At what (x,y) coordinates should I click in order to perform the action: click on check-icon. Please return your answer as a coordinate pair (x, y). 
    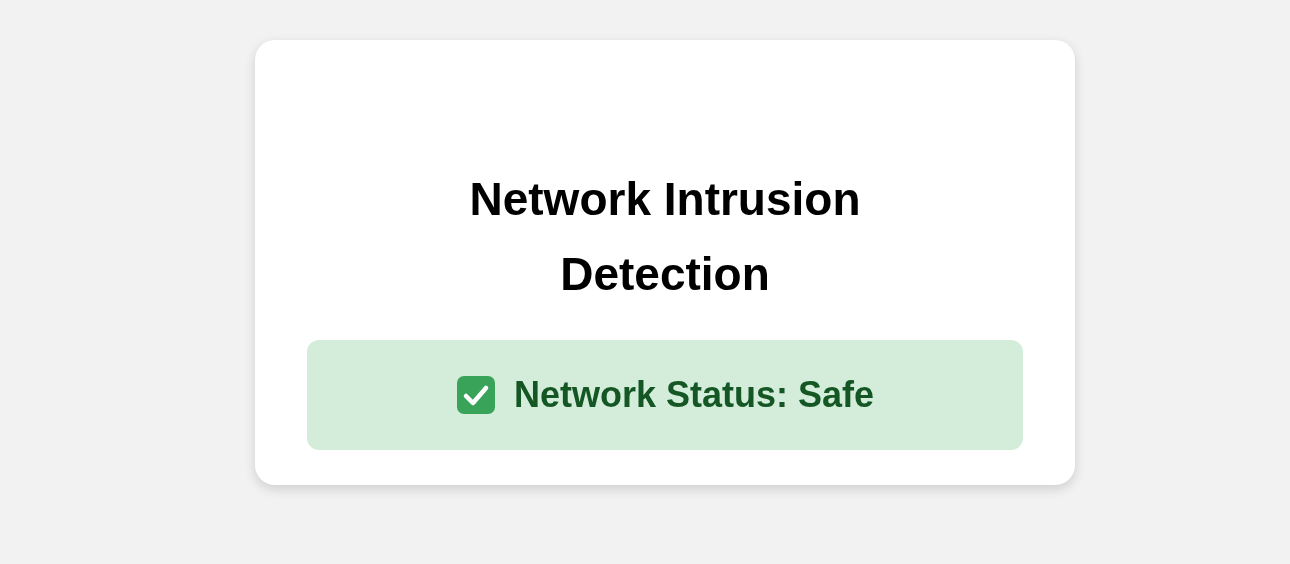
    Looking at the image, I should click on (475, 395).